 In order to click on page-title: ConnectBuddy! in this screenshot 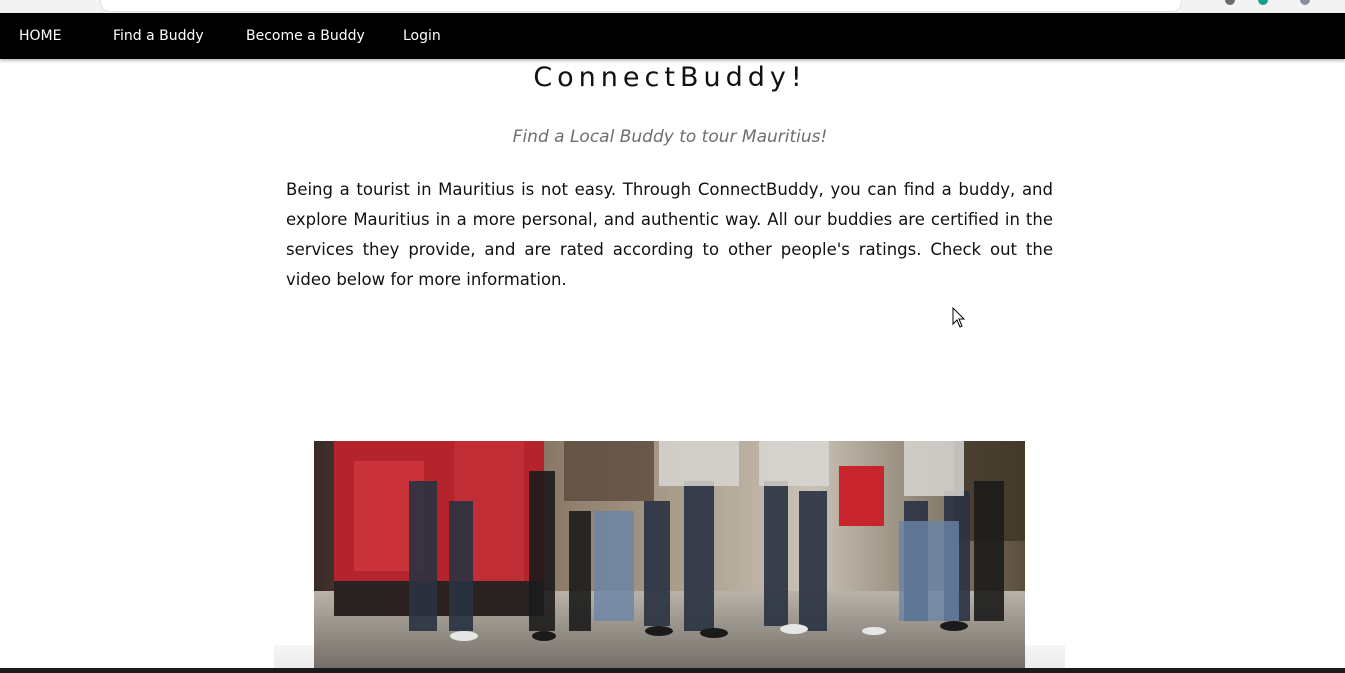, I will do `click(670, 77)`.